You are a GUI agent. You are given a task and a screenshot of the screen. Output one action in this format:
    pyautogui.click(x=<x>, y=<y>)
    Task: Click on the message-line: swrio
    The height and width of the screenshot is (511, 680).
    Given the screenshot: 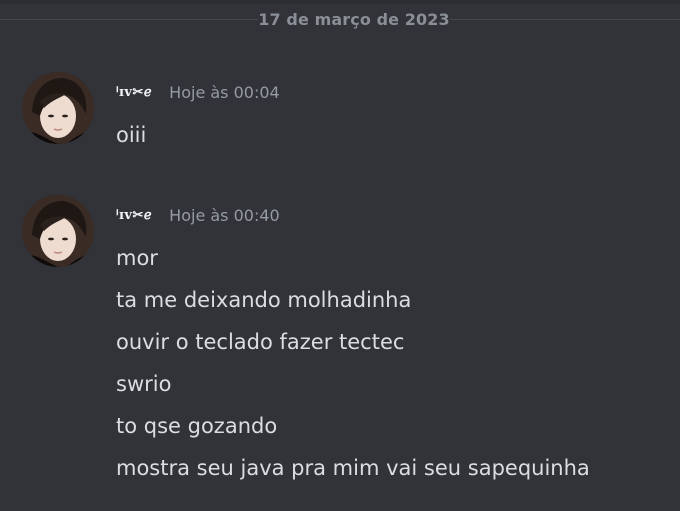 What is the action you would take?
    pyautogui.click(x=144, y=384)
    